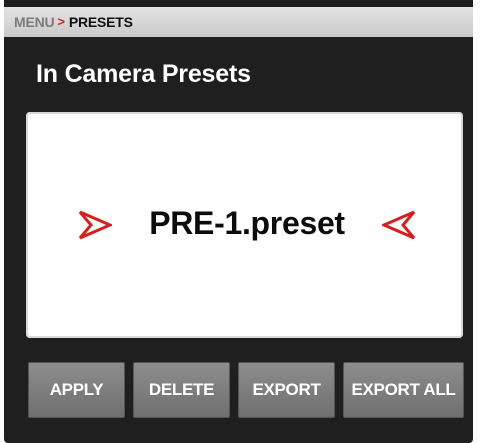 This screenshot has width=480, height=443. What do you see at coordinates (238, 22) in the screenshot?
I see `breadcrumb: MENU > PRESETS` at bounding box center [238, 22].